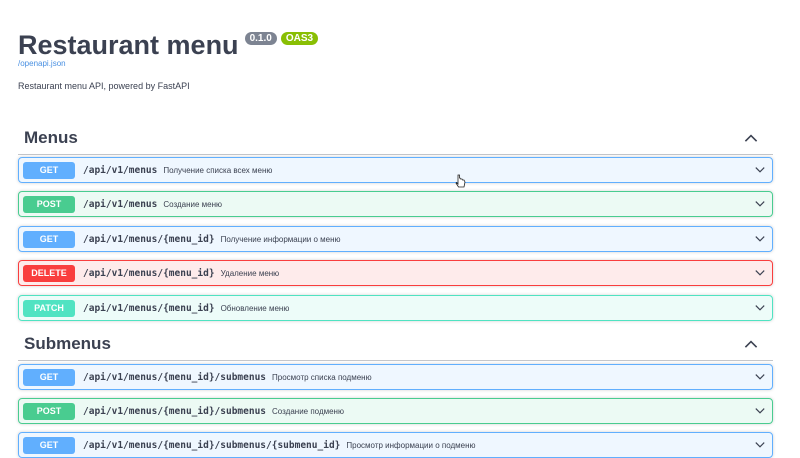 The height and width of the screenshot is (458, 800). Describe the element at coordinates (42, 63) in the screenshot. I see `openapi-json-link: /openapi.json` at that location.